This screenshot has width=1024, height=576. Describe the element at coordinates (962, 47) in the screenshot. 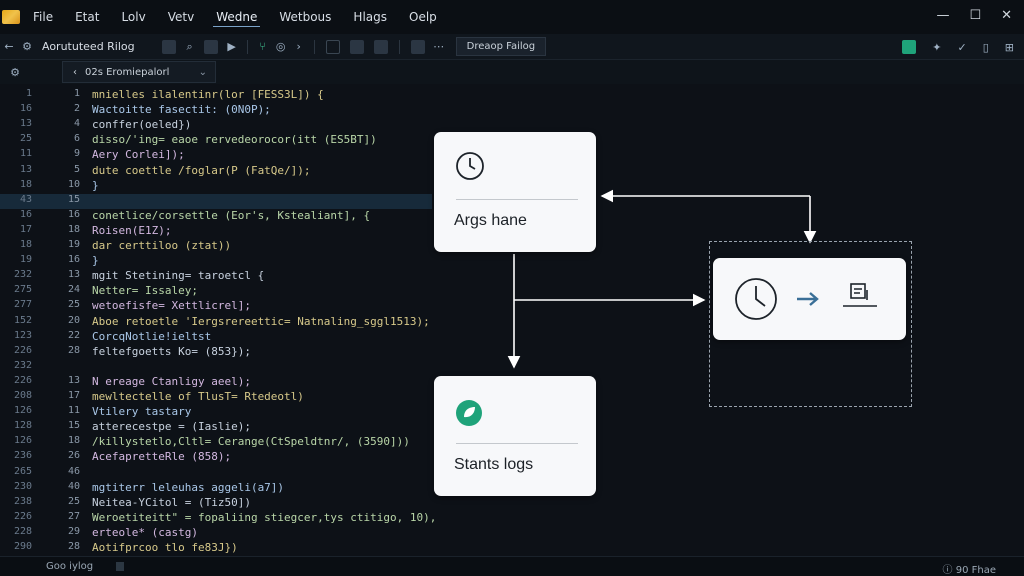

I see `check-icon: ✓` at that location.